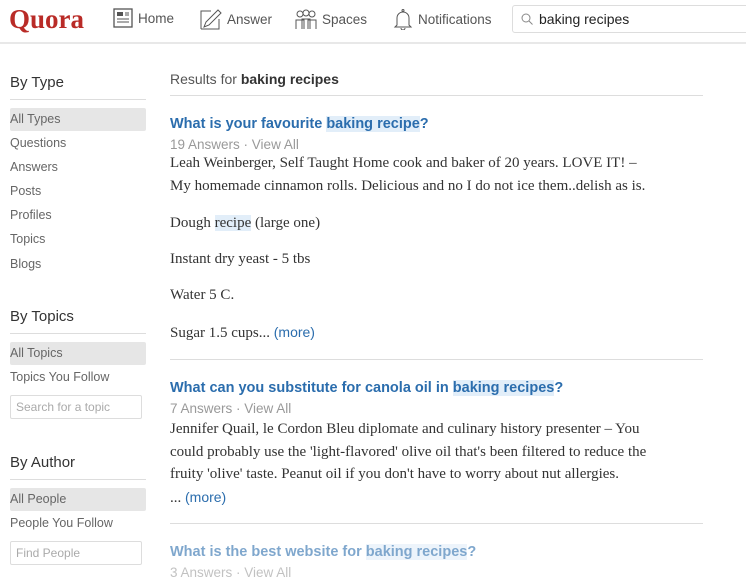 This screenshot has width=746, height=585. Describe the element at coordinates (76, 553) in the screenshot. I see `people-search-input: Find People` at that location.